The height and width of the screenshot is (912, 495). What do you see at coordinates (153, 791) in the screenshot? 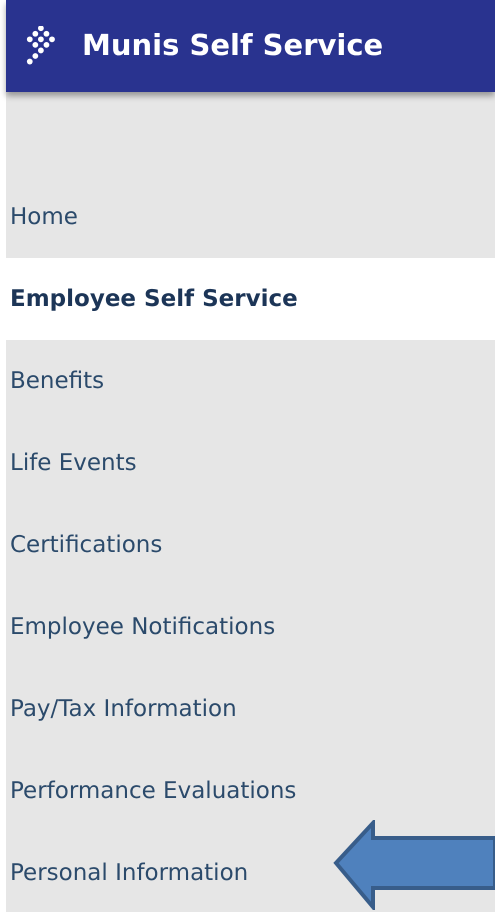
I see `nav-item: Performance Evaluations` at bounding box center [153, 791].